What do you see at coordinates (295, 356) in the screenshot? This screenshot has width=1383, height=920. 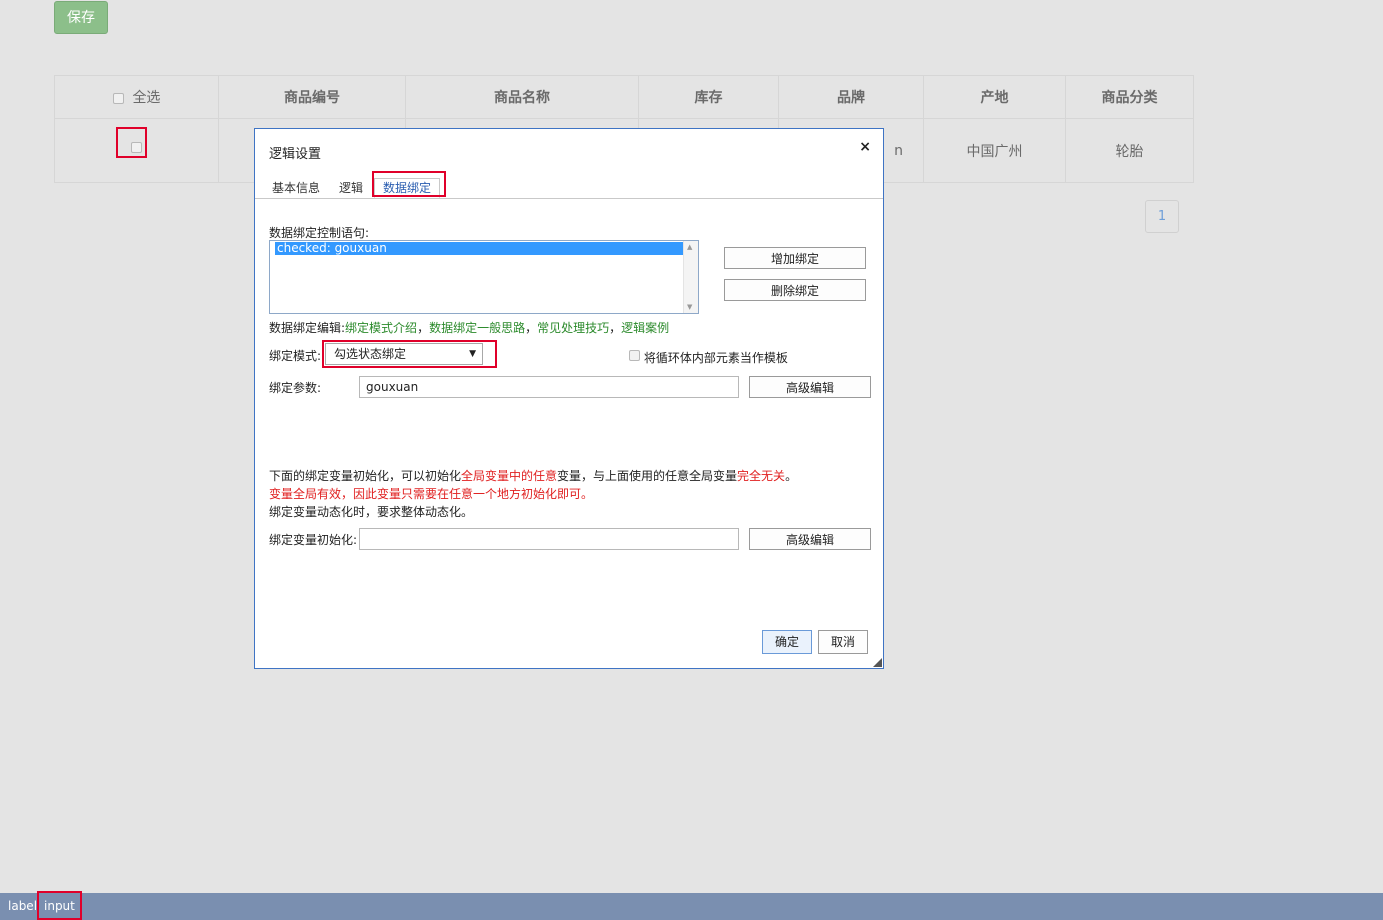 I see `binding-mode-label: 绑定模式:` at bounding box center [295, 356].